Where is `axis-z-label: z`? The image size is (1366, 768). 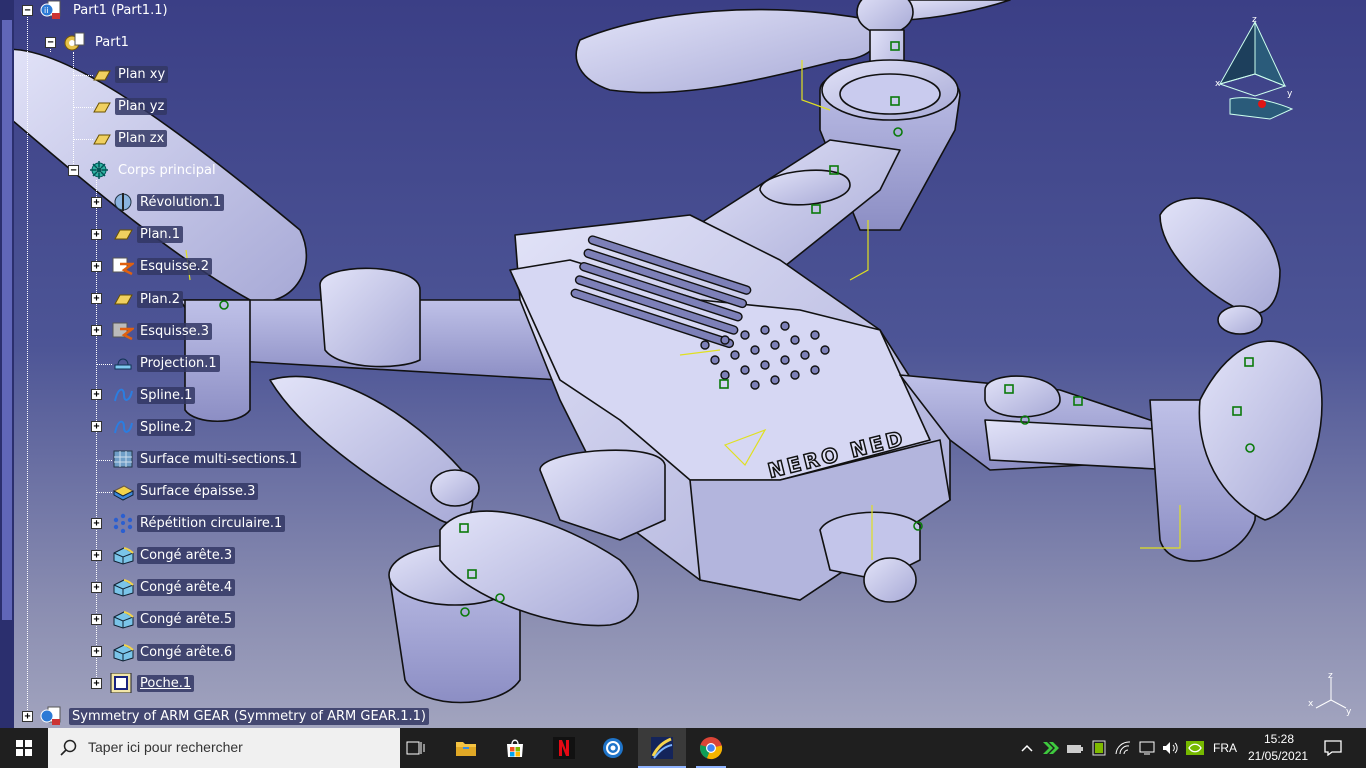
axis-z-label: z is located at coordinates (1330, 676).